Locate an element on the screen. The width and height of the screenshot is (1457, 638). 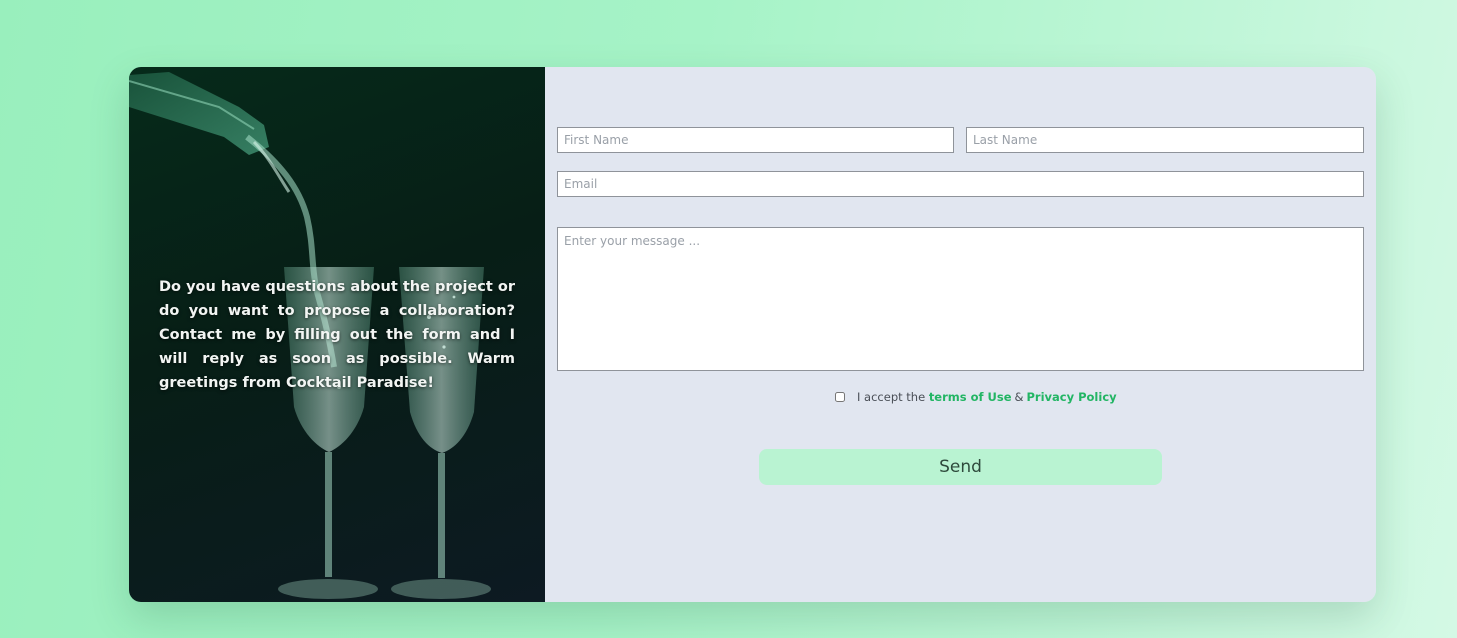
email-input is located at coordinates (960, 184).